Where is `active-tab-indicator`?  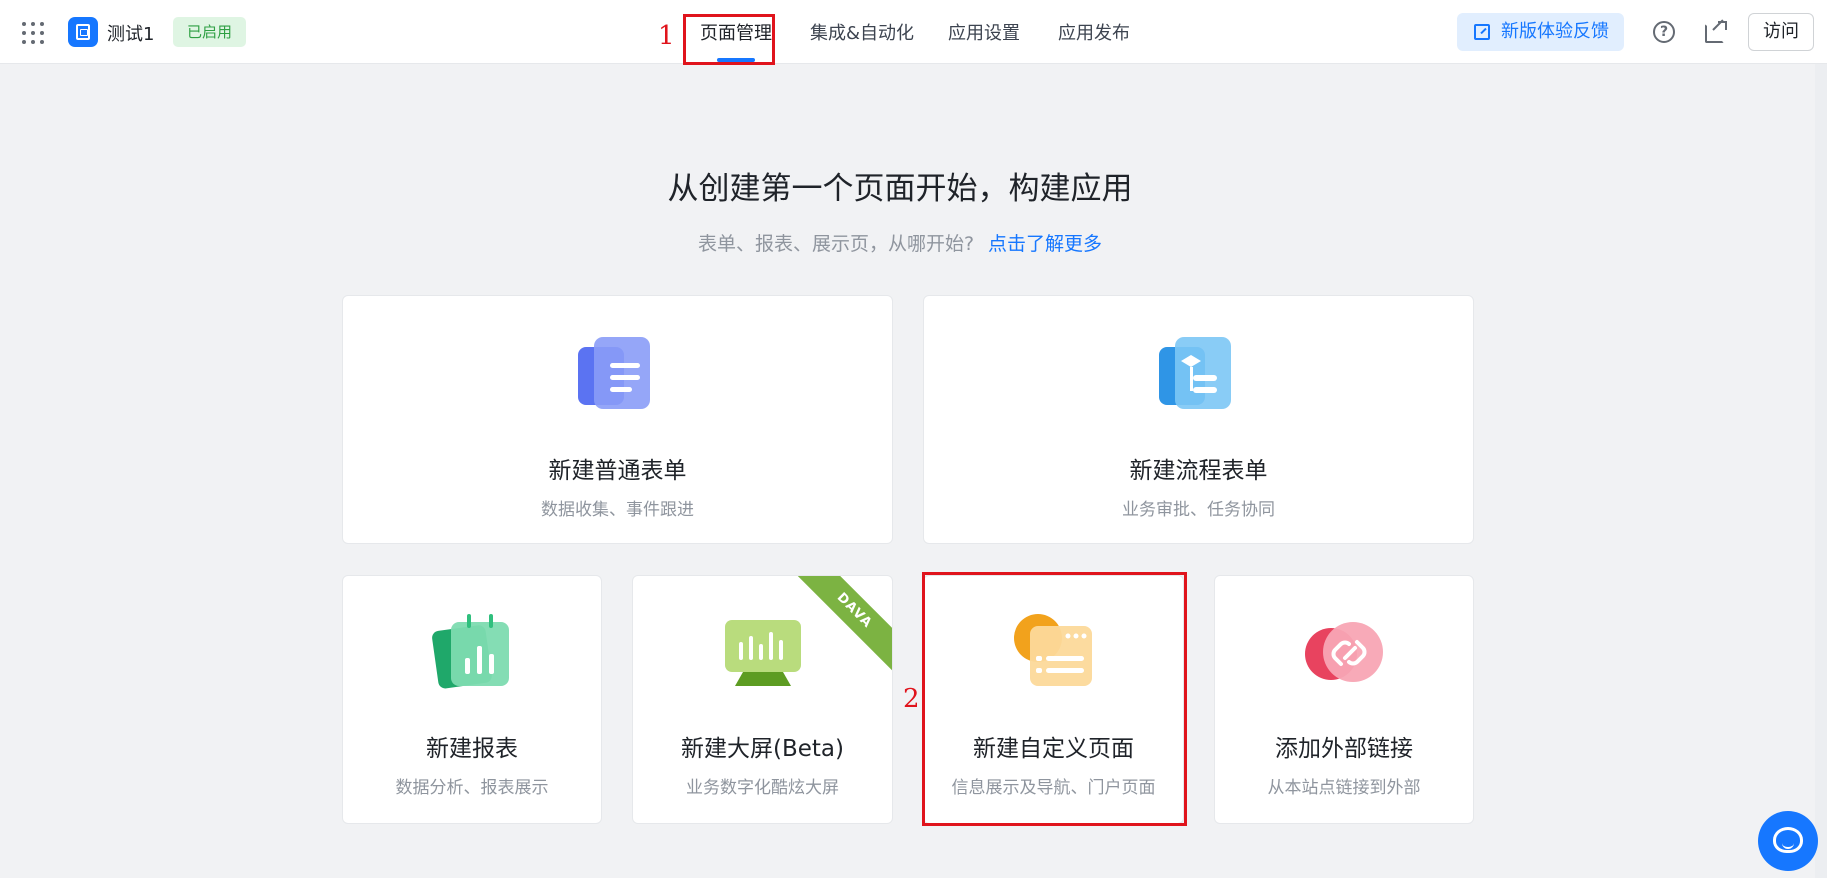
active-tab-indicator is located at coordinates (736, 60).